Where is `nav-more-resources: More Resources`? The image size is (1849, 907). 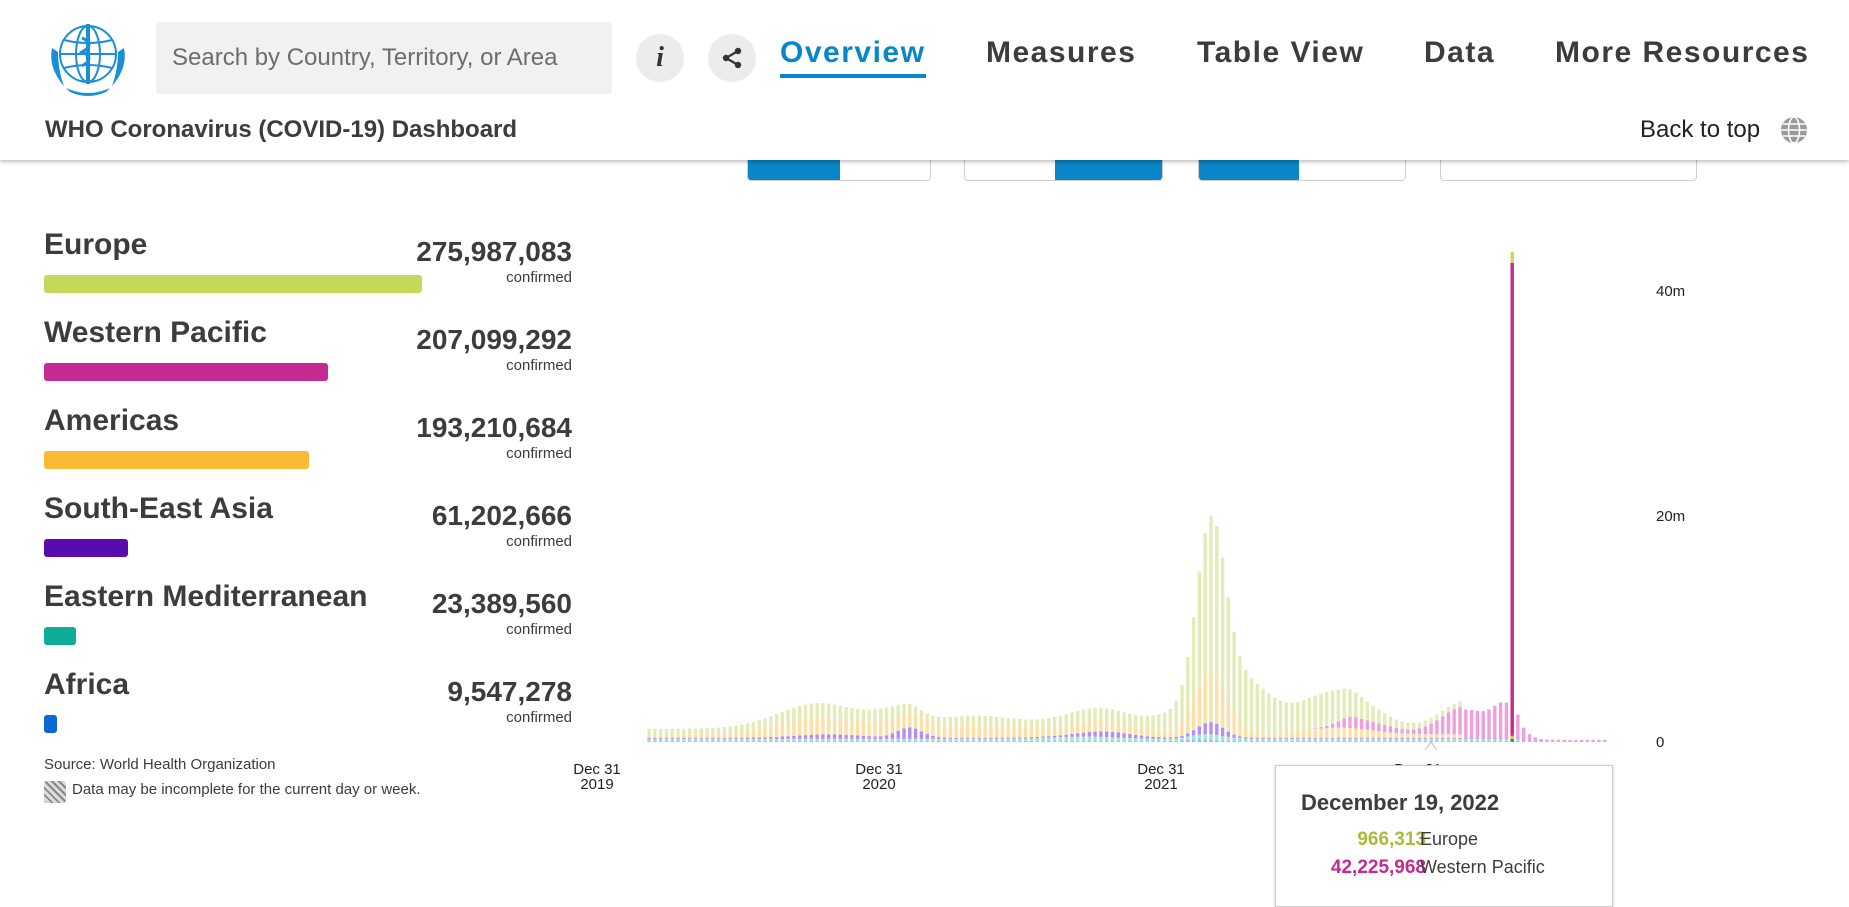
nav-more-resources: More Resources is located at coordinates (1682, 53).